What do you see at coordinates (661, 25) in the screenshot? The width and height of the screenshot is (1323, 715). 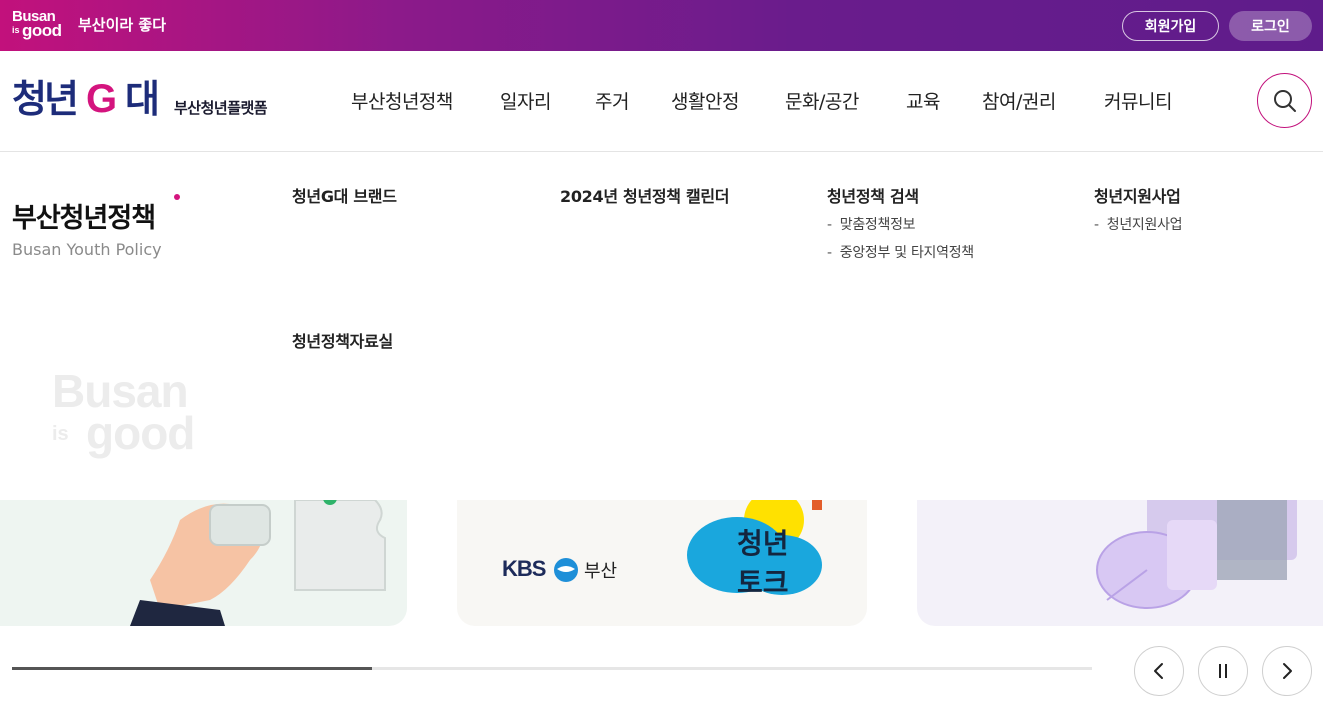 I see `top-utility-bar: Busan is good 부산이라 좋다 회원가입 로그인` at bounding box center [661, 25].